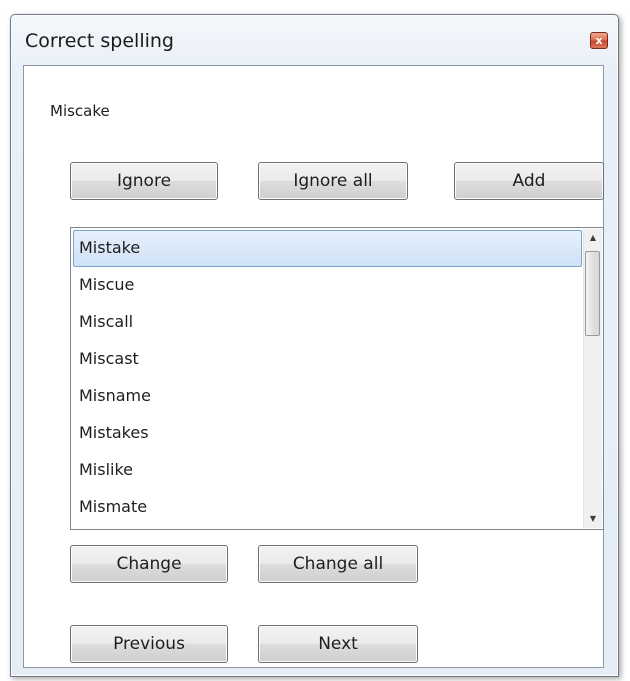 The image size is (630, 681). Describe the element at coordinates (327, 470) in the screenshot. I see `suggestion-item: Mislike` at that location.